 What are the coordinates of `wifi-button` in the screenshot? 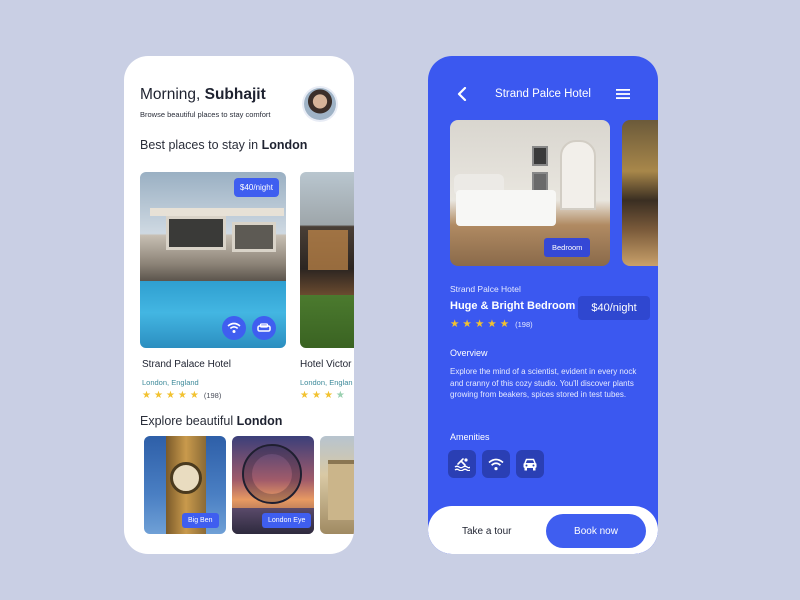 It's located at (234, 328).